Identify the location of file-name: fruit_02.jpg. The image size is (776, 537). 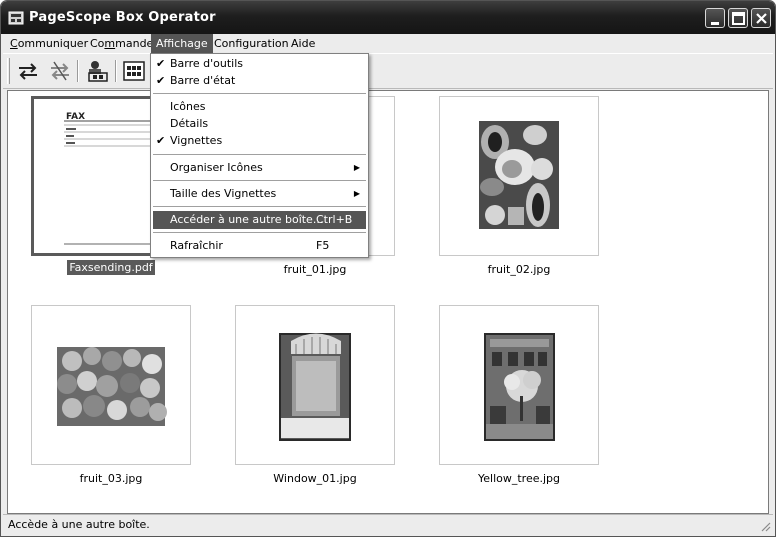
(519, 269).